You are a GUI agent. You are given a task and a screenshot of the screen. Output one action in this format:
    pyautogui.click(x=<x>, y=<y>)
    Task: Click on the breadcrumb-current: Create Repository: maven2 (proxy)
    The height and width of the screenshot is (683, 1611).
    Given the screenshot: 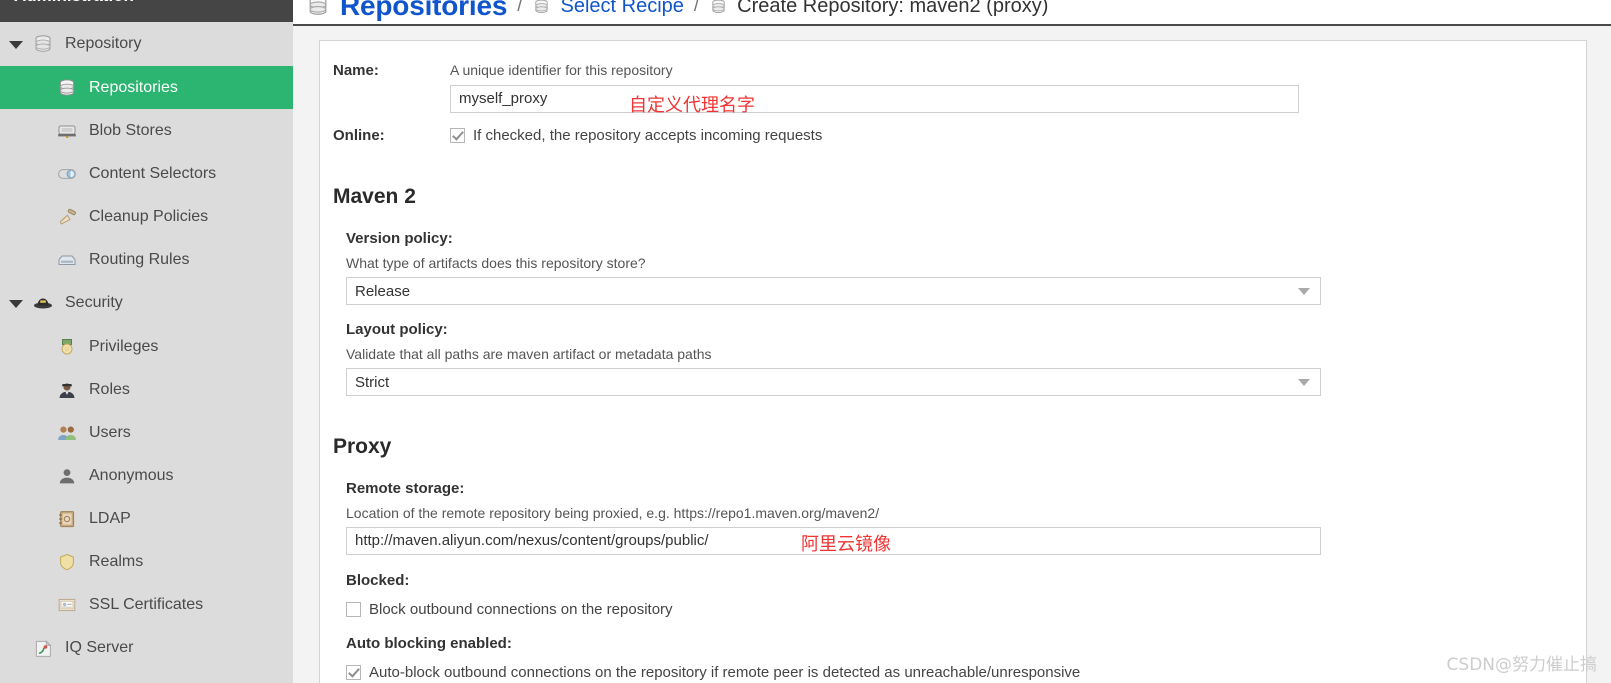 What is the action you would take?
    pyautogui.click(x=878, y=9)
    